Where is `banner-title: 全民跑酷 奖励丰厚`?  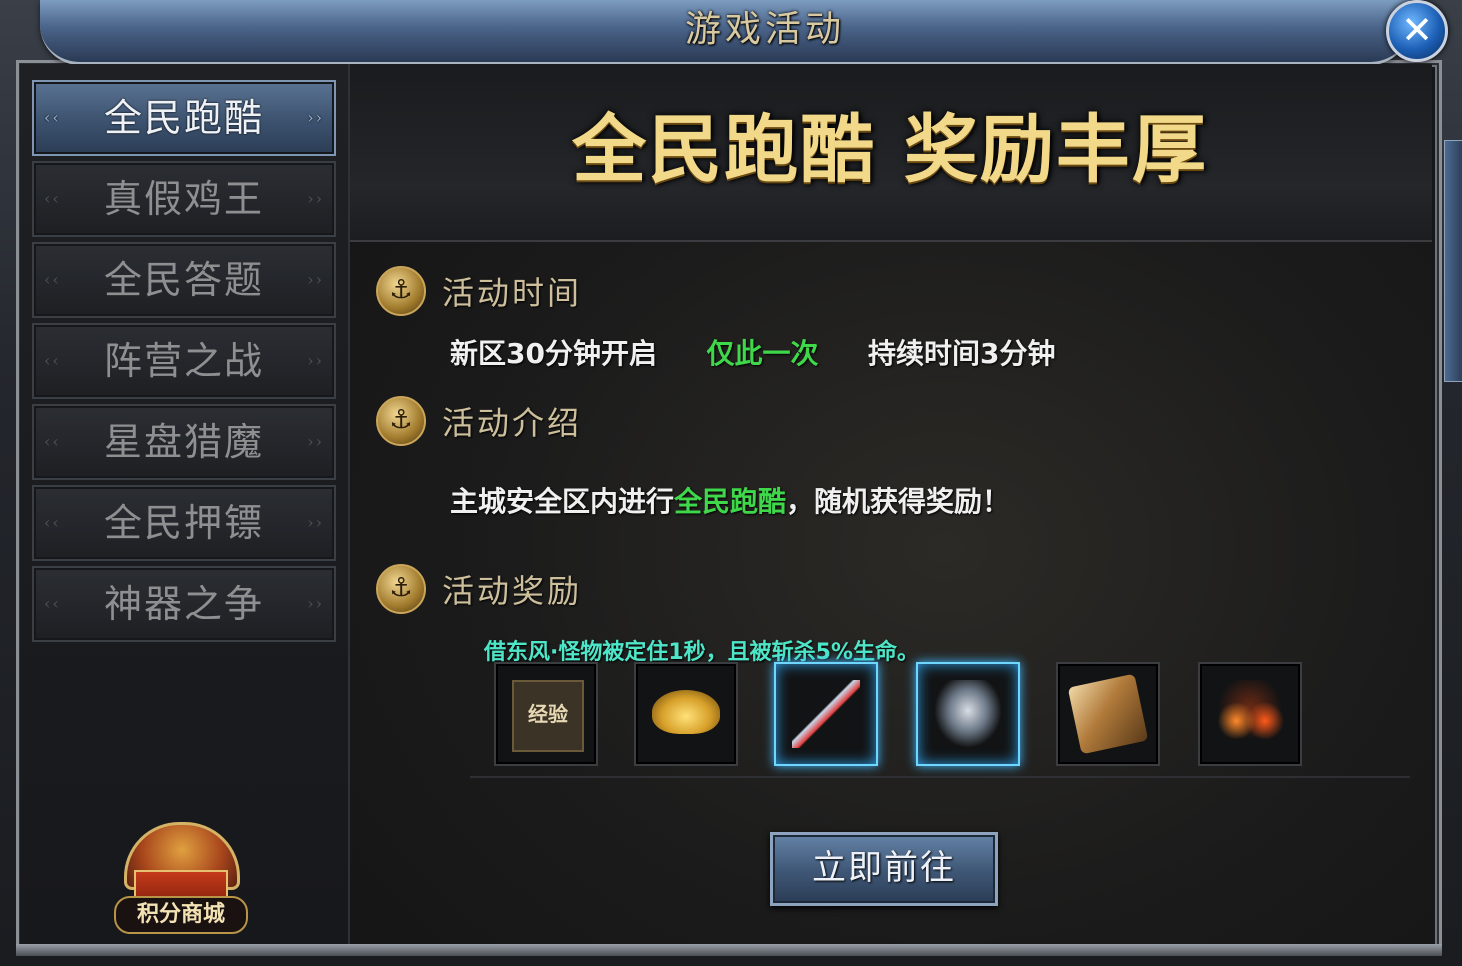 banner-title: 全民跑酷 奖励丰厚 is located at coordinates (890, 150).